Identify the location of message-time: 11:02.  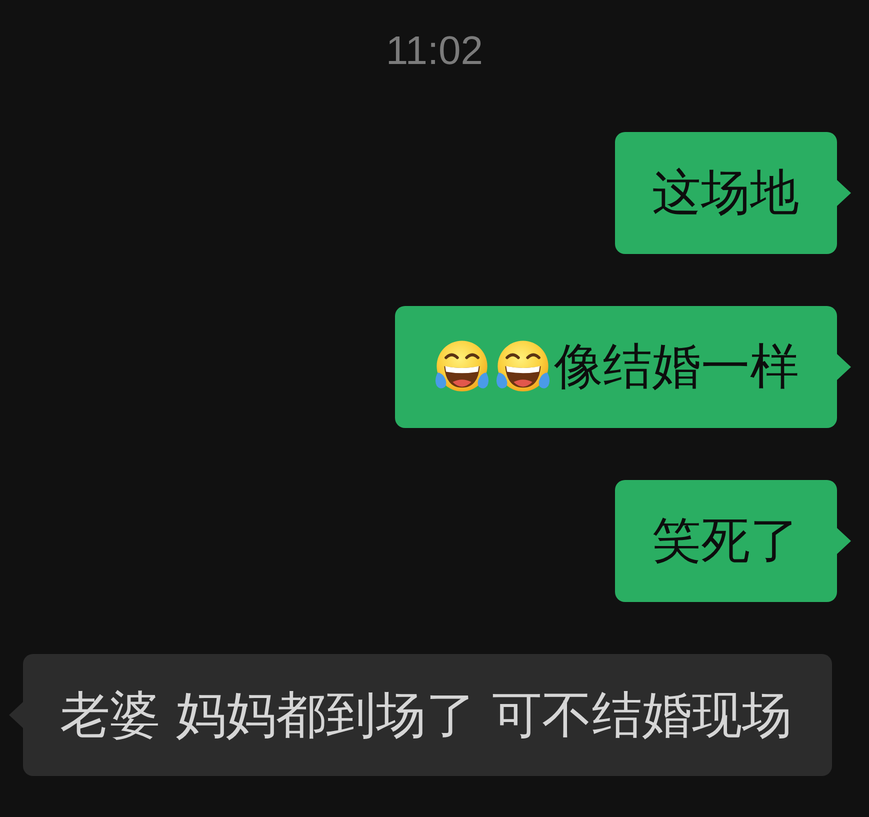
(435, 51).